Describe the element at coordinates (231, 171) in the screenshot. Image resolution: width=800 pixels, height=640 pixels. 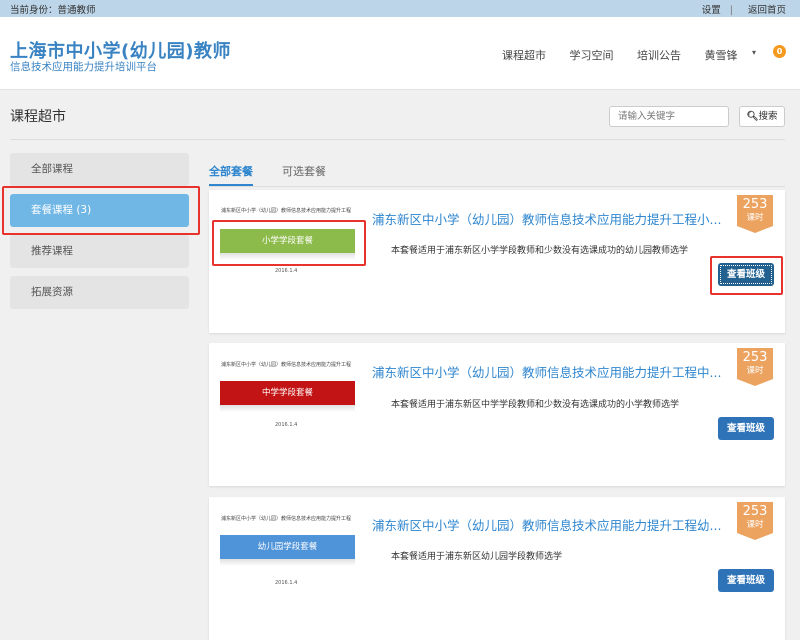
I see `tab-all-packages: 全部套餐` at that location.